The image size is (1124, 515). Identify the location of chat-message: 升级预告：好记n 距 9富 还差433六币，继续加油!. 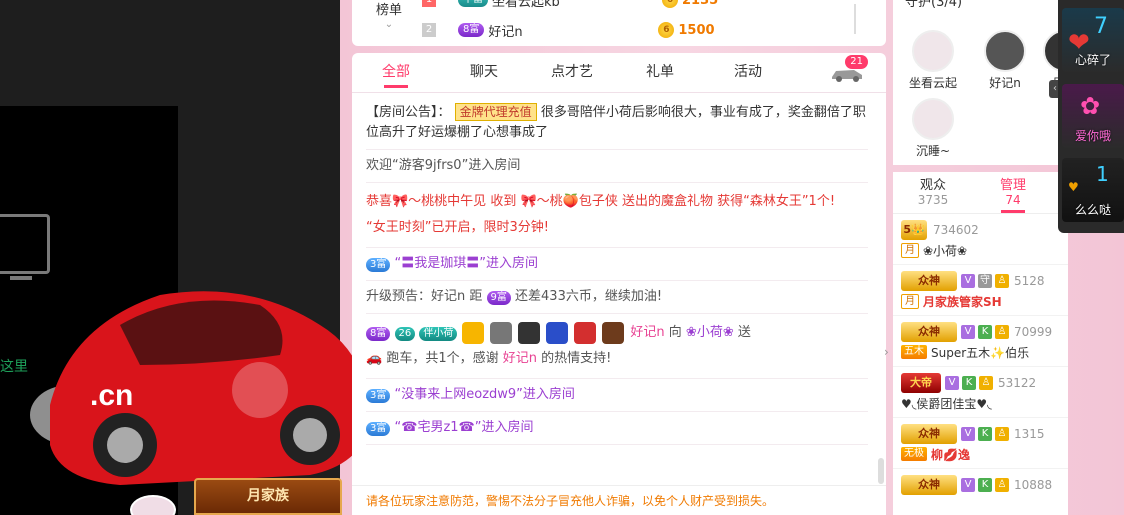
(617, 297).